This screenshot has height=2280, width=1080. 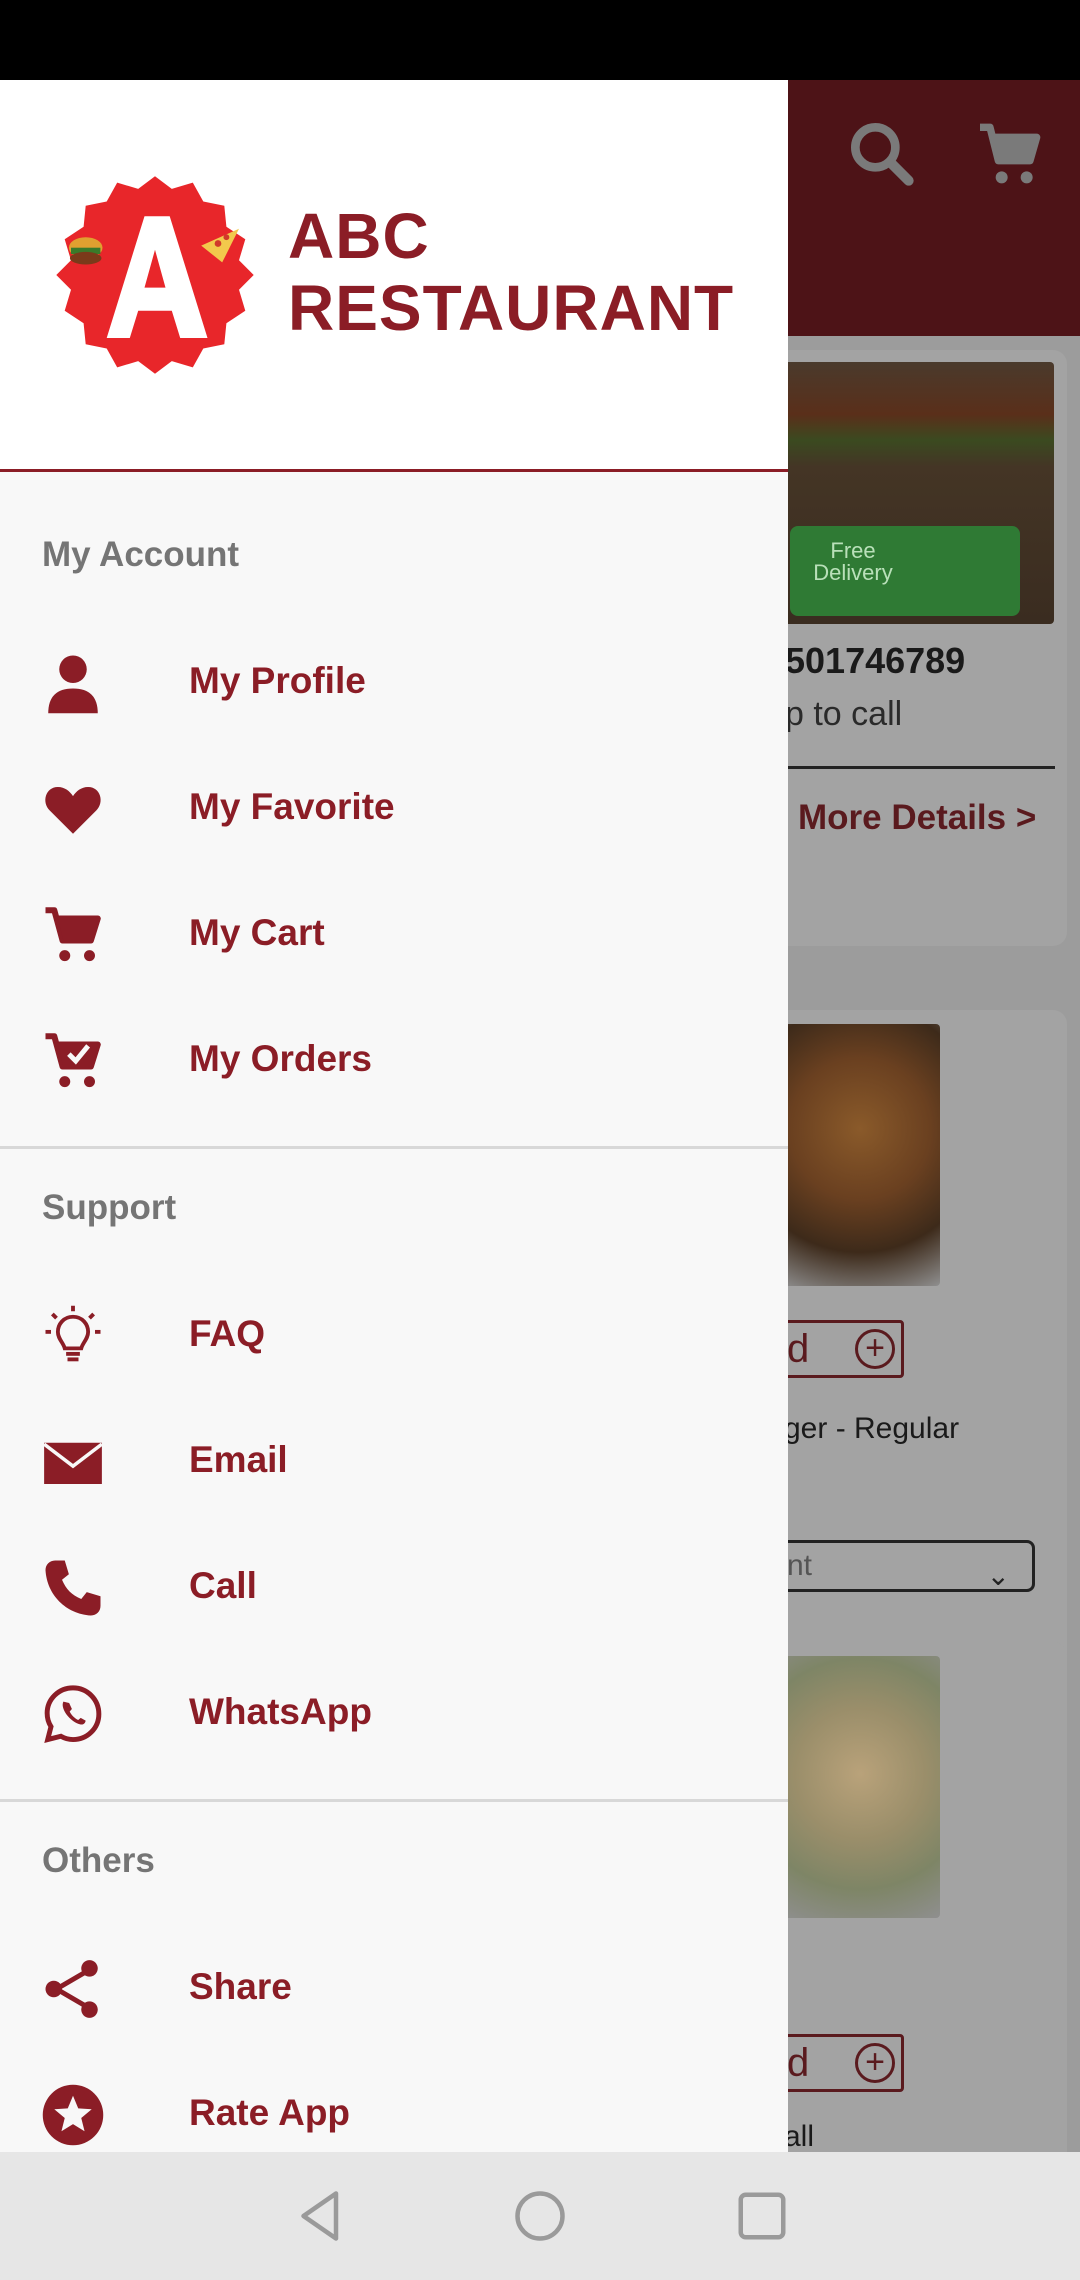 I want to click on recents-icon, so click(x=762, y=2216).